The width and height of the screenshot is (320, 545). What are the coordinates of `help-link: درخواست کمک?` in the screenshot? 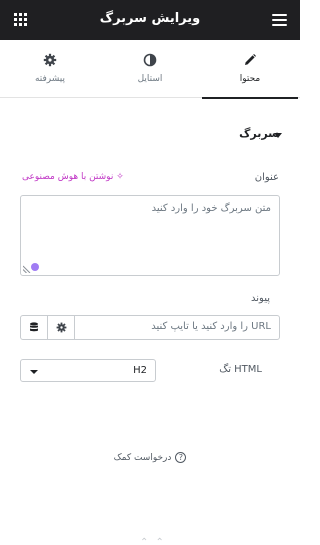 It's located at (150, 457).